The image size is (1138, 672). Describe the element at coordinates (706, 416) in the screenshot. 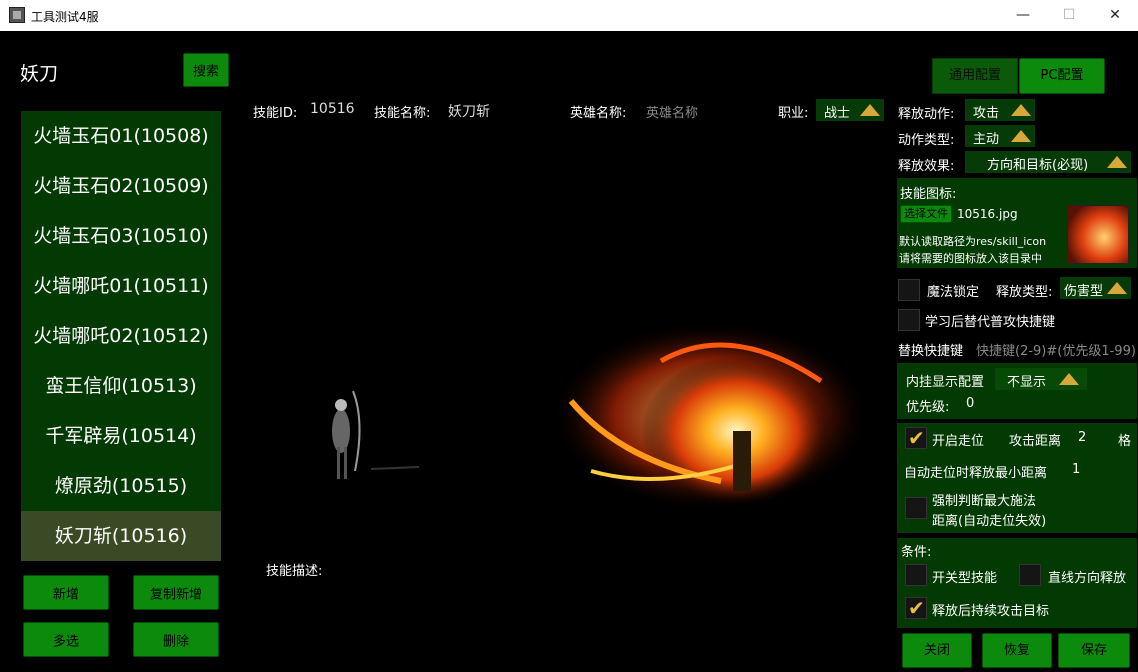

I see `flame-effect` at that location.